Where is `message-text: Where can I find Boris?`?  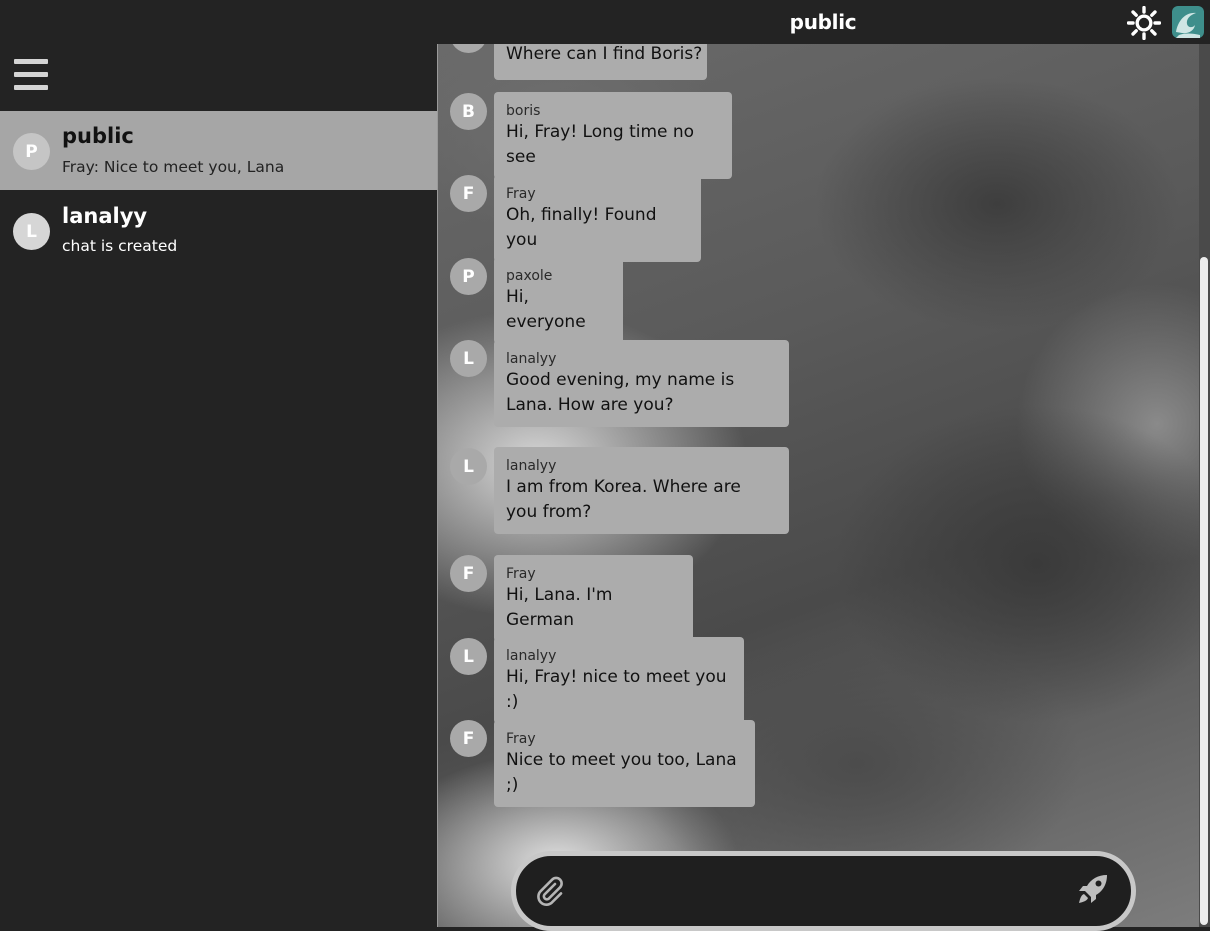
message-text: Where can I find Boris? is located at coordinates (604, 54).